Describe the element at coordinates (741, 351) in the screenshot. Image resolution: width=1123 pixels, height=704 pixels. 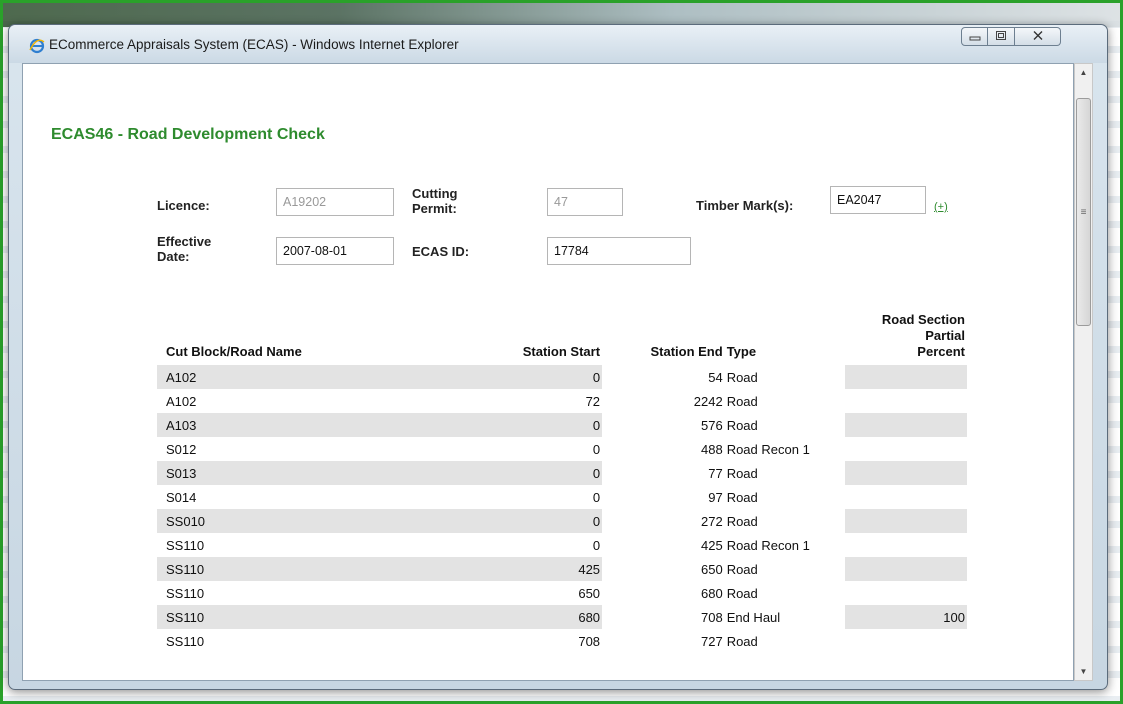
I see `header-type: Type` at that location.